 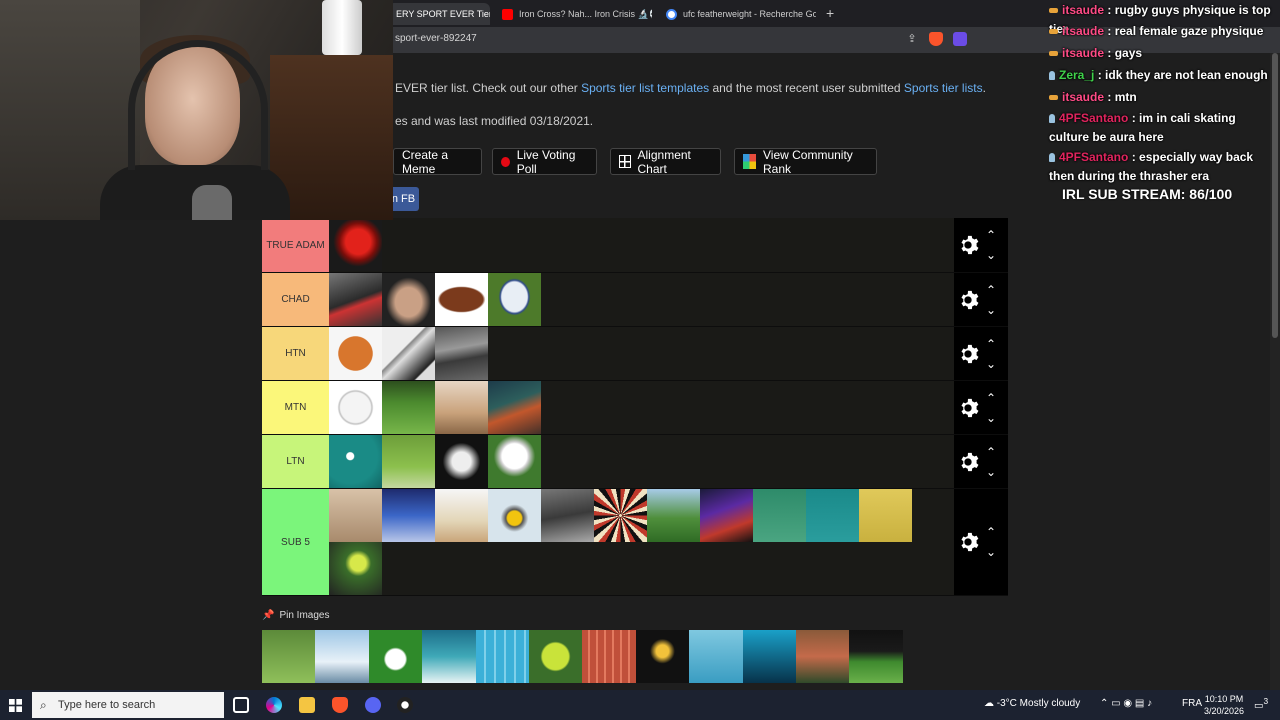 What do you see at coordinates (373, 705) in the screenshot?
I see `discord-icon` at bounding box center [373, 705].